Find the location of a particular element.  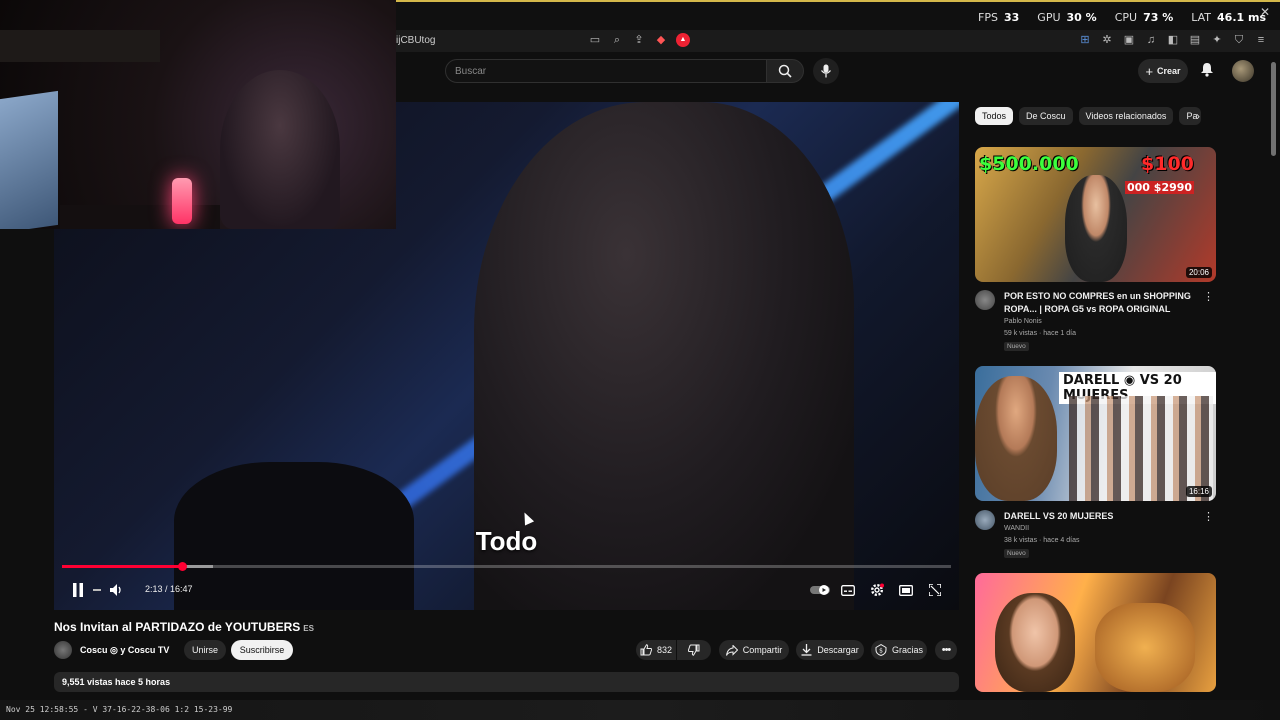

cpu-value: 73 % is located at coordinates (1158, 17).